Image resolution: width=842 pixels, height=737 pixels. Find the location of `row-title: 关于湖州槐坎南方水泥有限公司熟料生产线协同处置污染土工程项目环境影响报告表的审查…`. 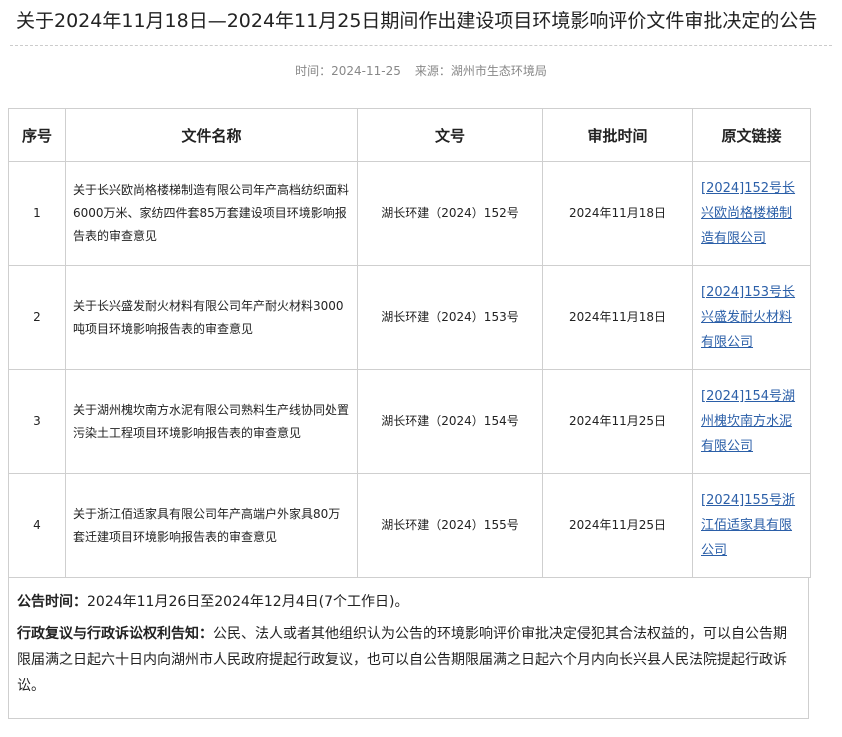

row-title: 关于湖州槐坎南方水泥有限公司熟料生产线协同处置污染土工程项目环境影响报告表的审查… is located at coordinates (211, 421).